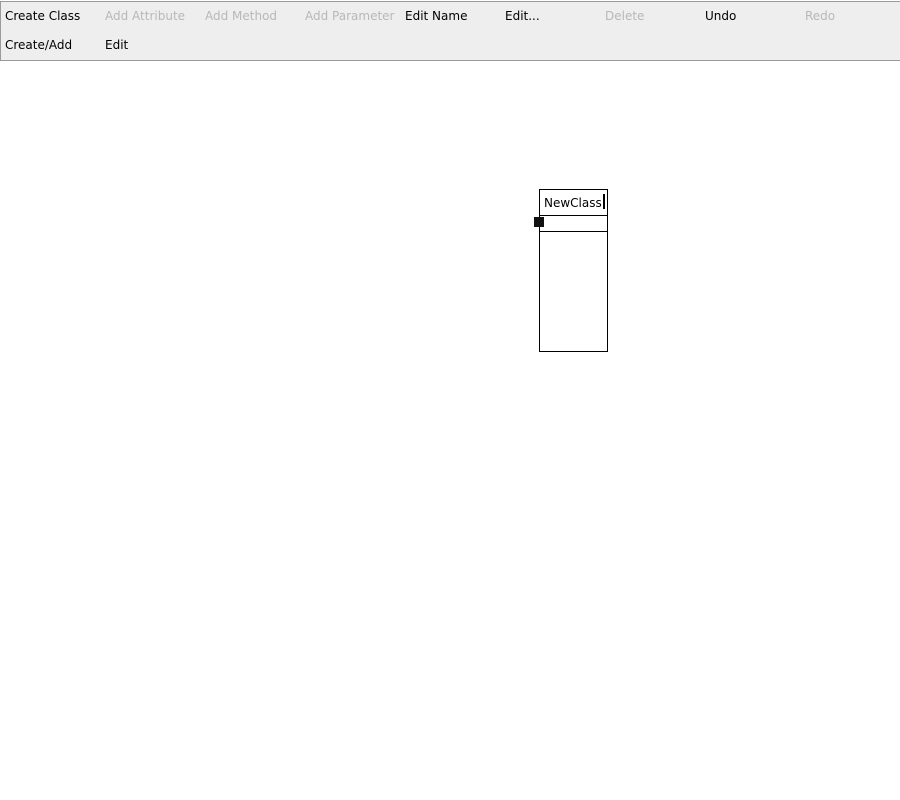  I want to click on uml-class-box: NewClass, so click(573, 270).